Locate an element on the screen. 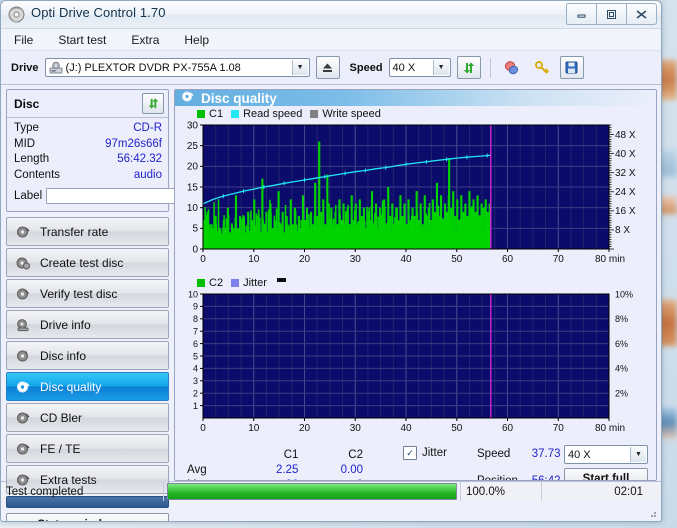  maximize-button is located at coordinates (611, 14).